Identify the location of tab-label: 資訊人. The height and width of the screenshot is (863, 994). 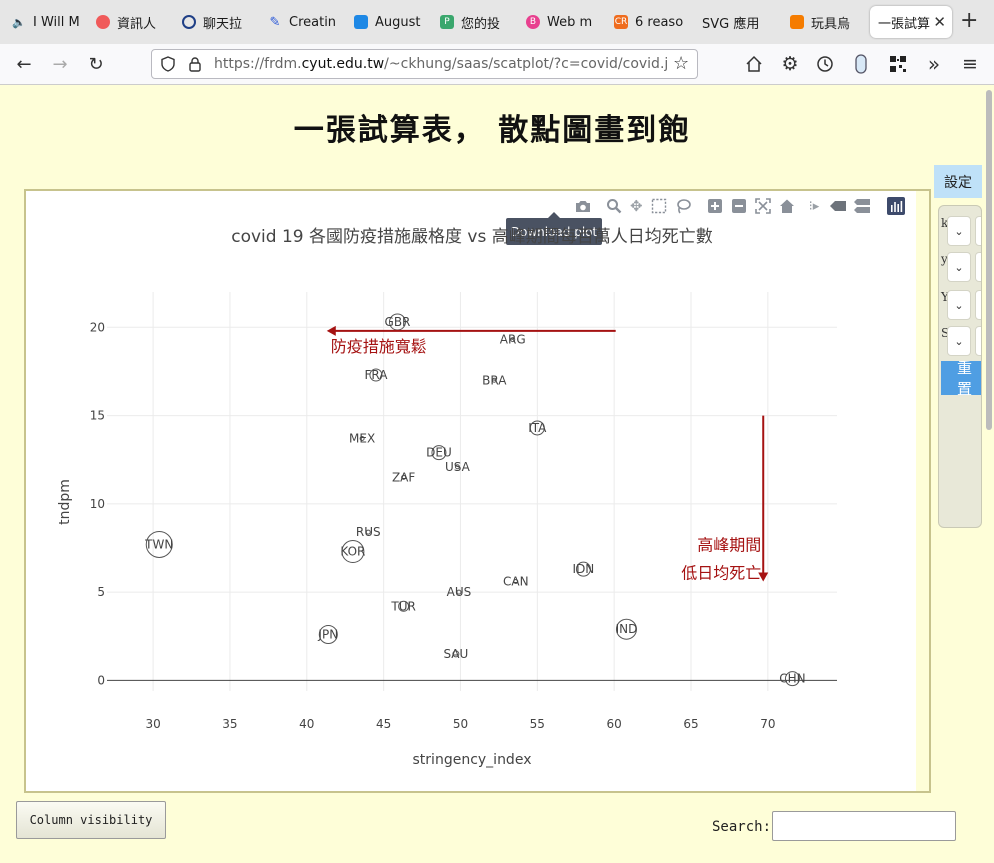
(137, 24).